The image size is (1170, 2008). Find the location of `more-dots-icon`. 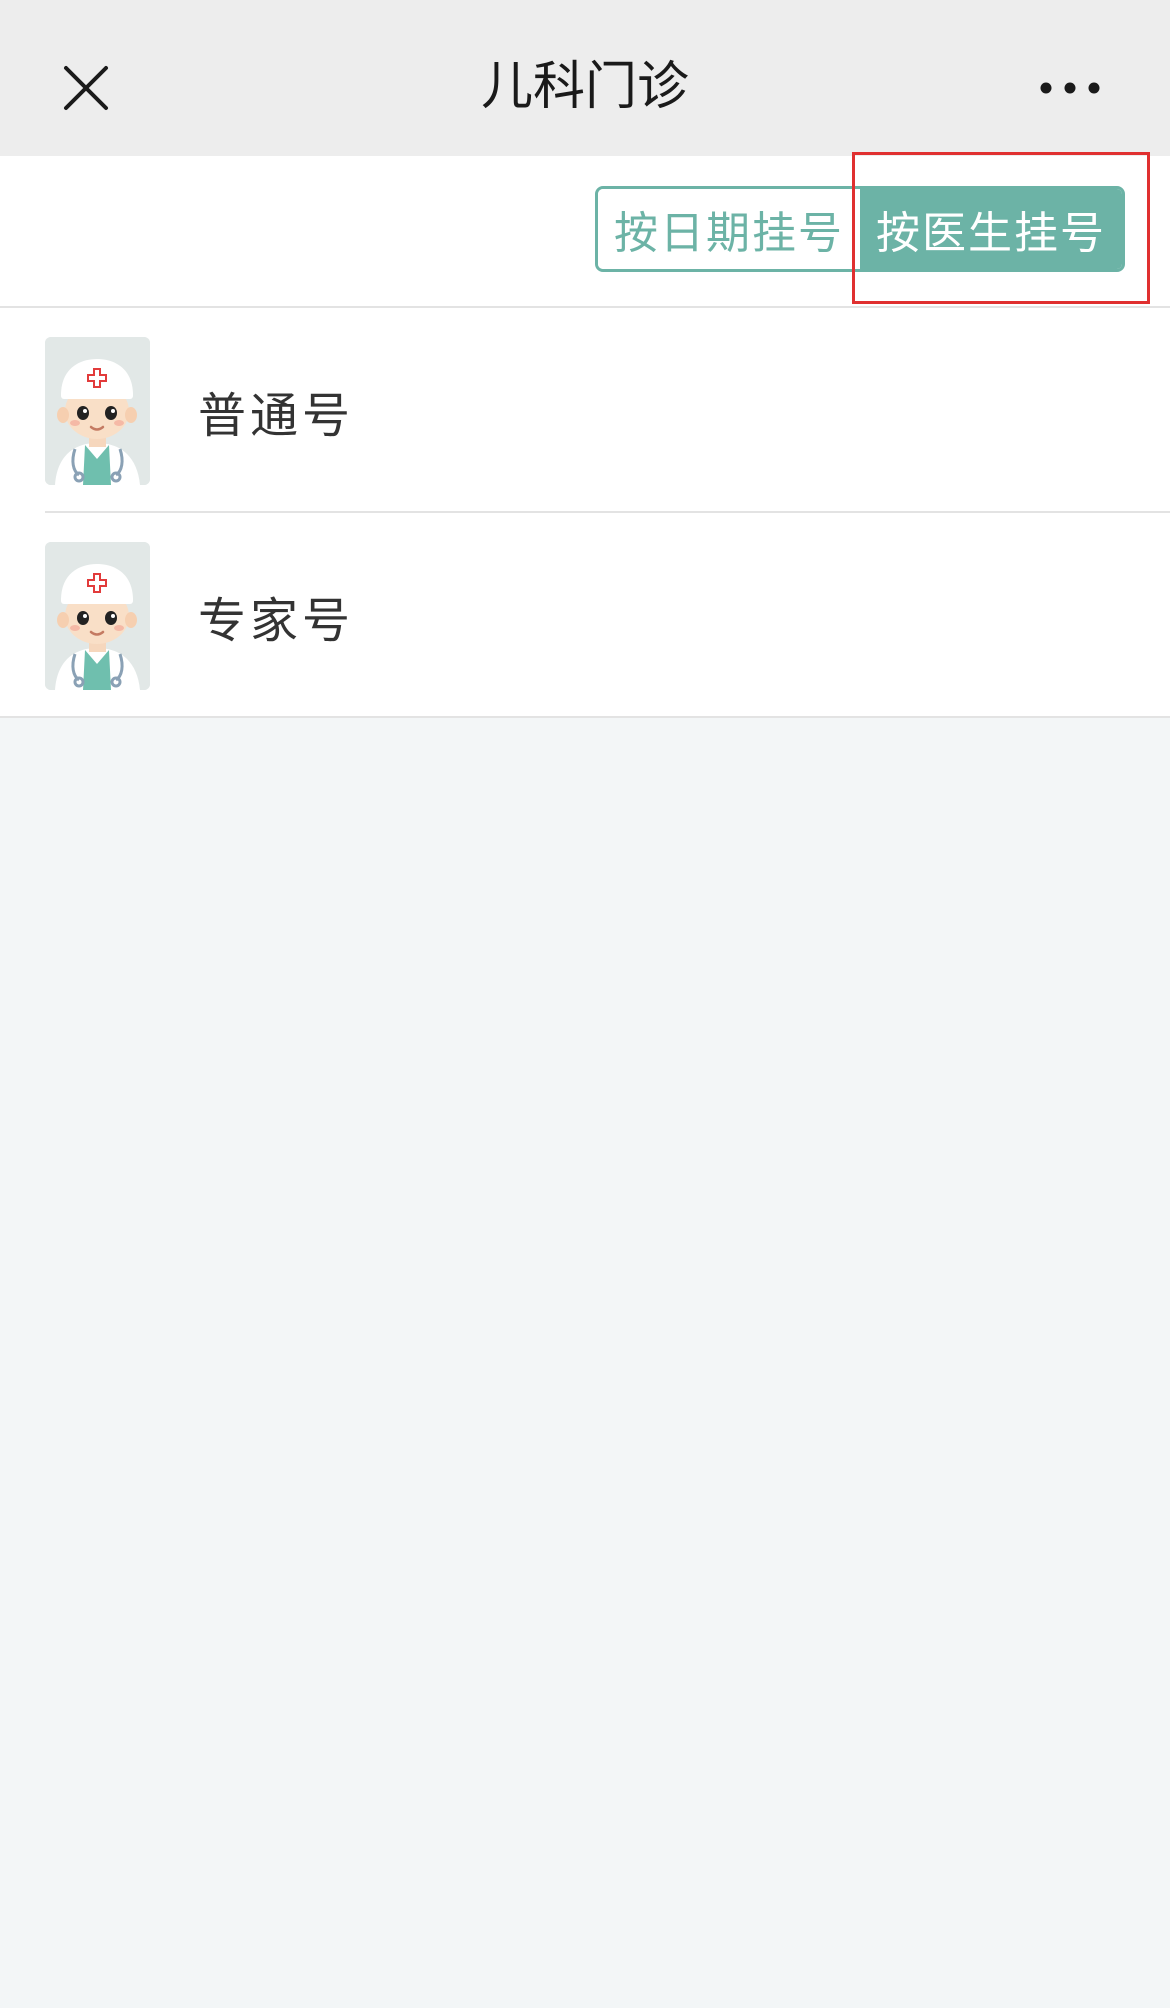

more-dots-icon is located at coordinates (1070, 88).